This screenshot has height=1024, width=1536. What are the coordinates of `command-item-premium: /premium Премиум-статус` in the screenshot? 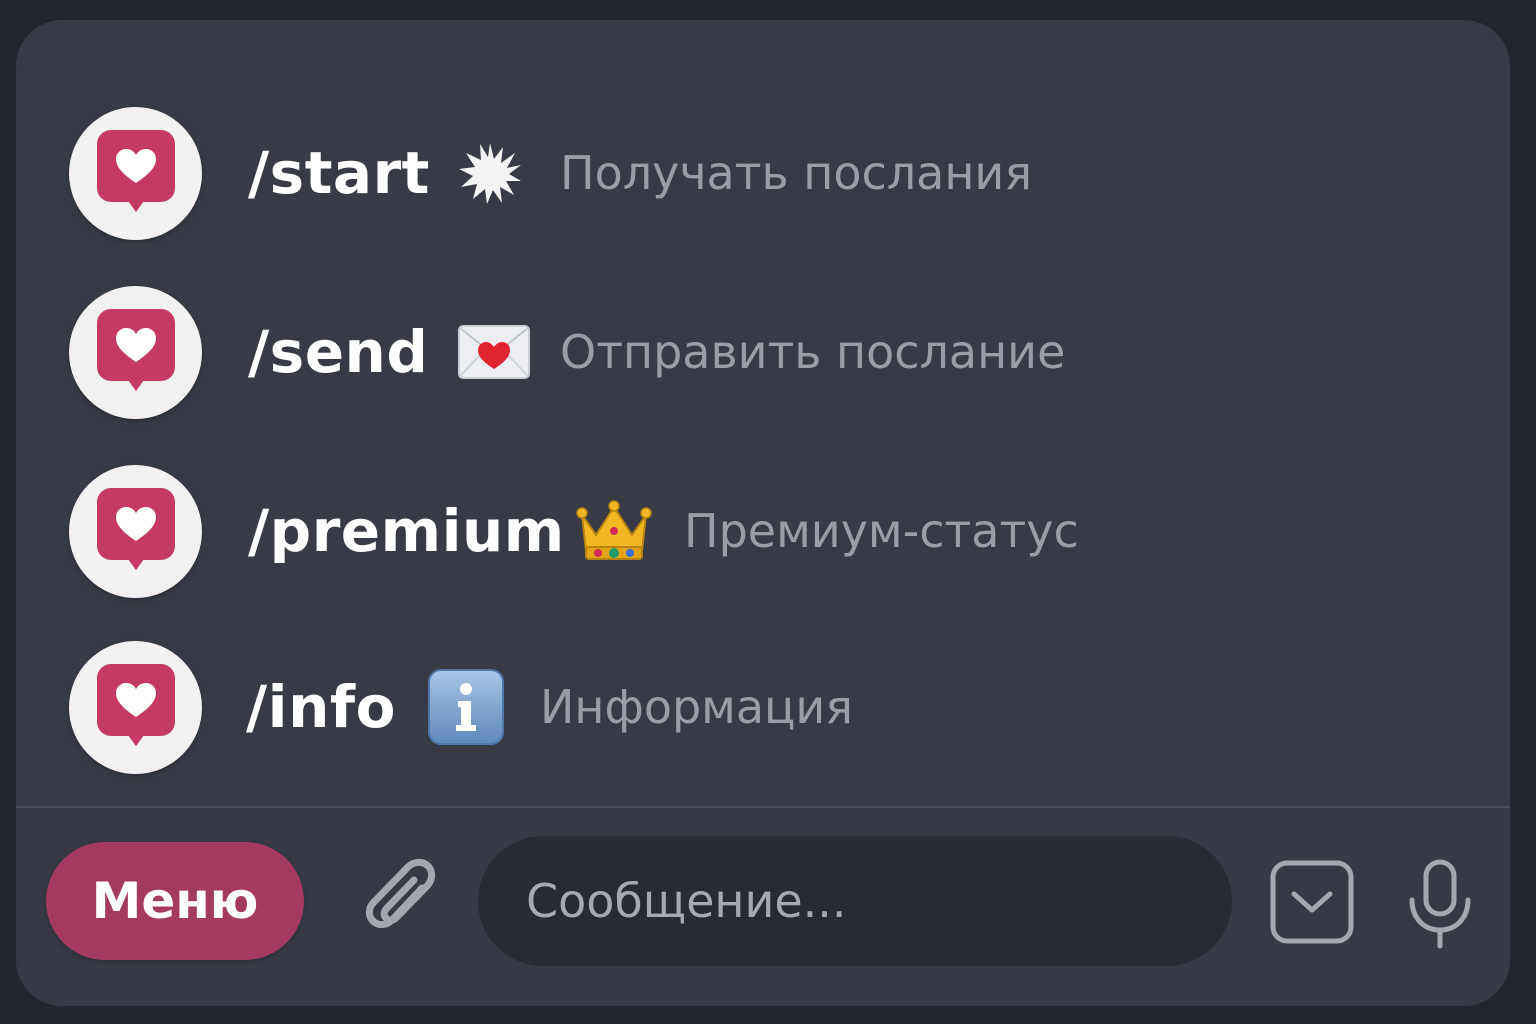 It's located at (763, 531).